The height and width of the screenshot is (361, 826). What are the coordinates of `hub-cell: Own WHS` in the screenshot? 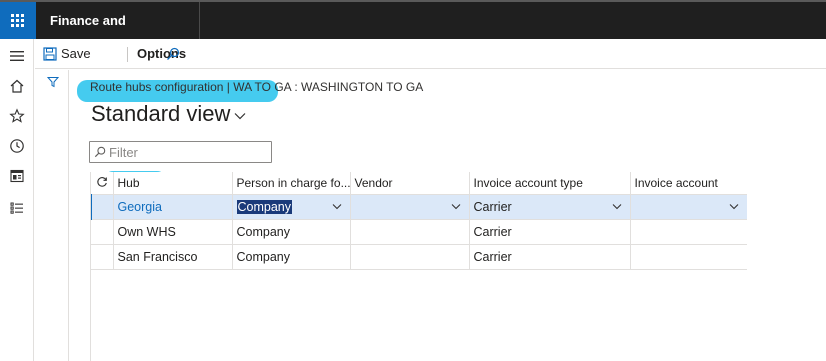 It's located at (172, 232).